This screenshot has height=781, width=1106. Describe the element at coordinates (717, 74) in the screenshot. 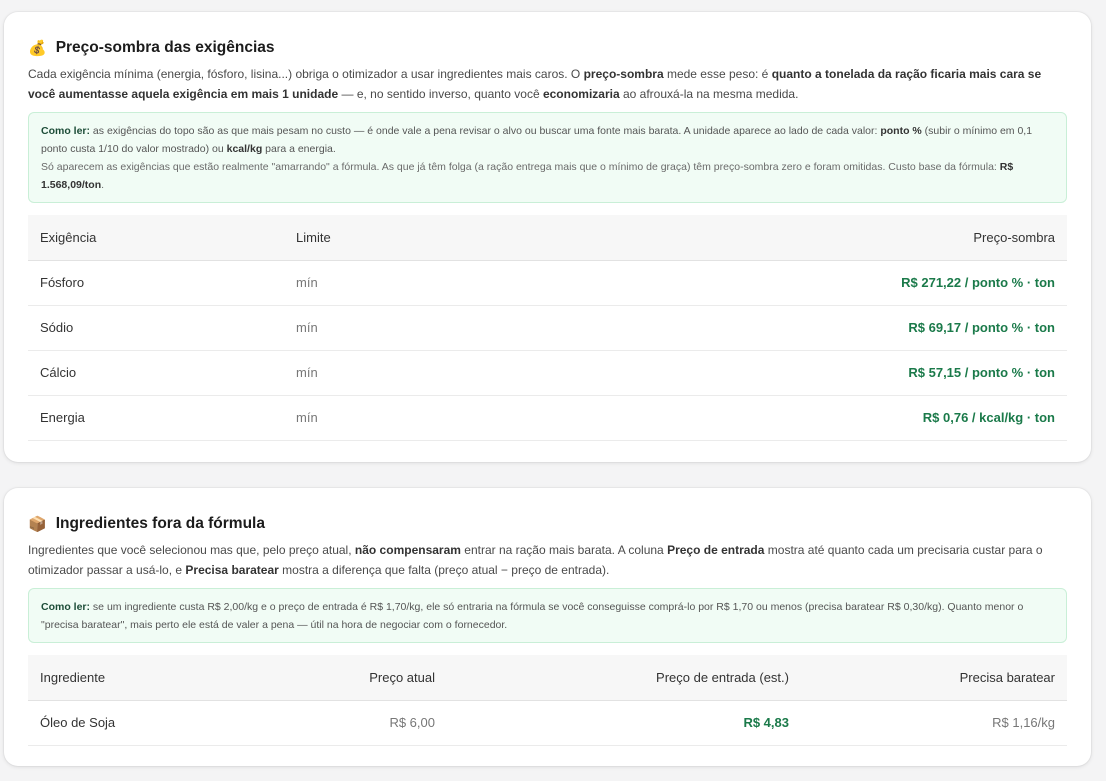

I see `desc-text: mede esse peso: é` at that location.